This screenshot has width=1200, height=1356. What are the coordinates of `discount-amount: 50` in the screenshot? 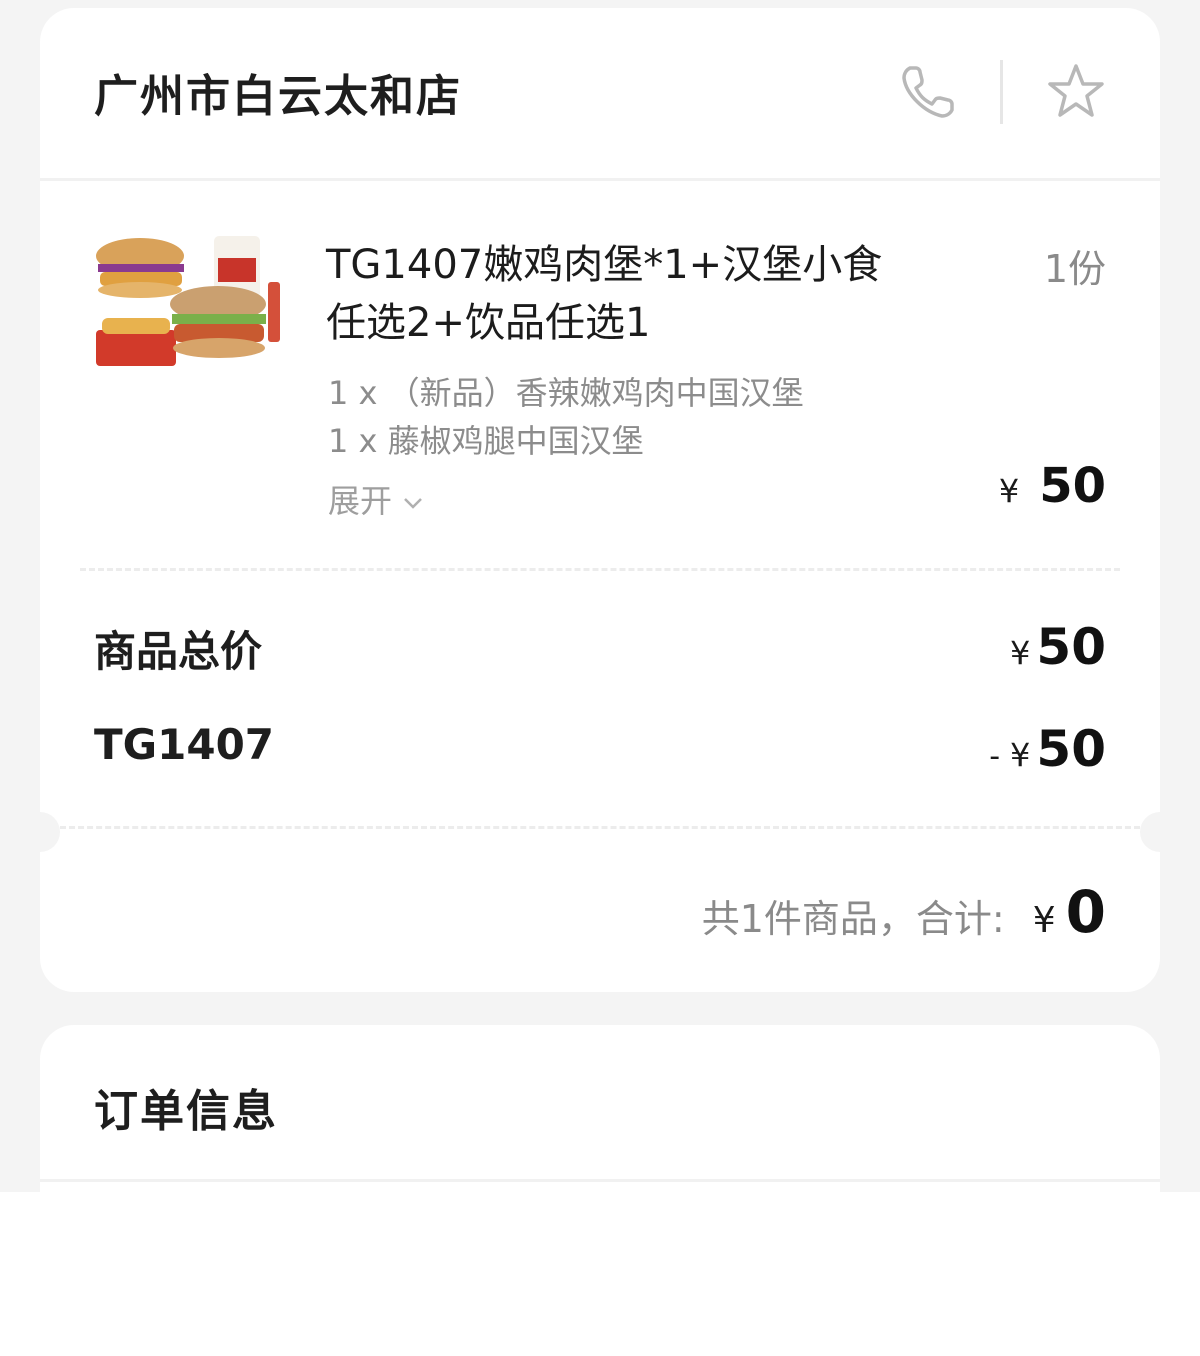 It's located at (1071, 749).